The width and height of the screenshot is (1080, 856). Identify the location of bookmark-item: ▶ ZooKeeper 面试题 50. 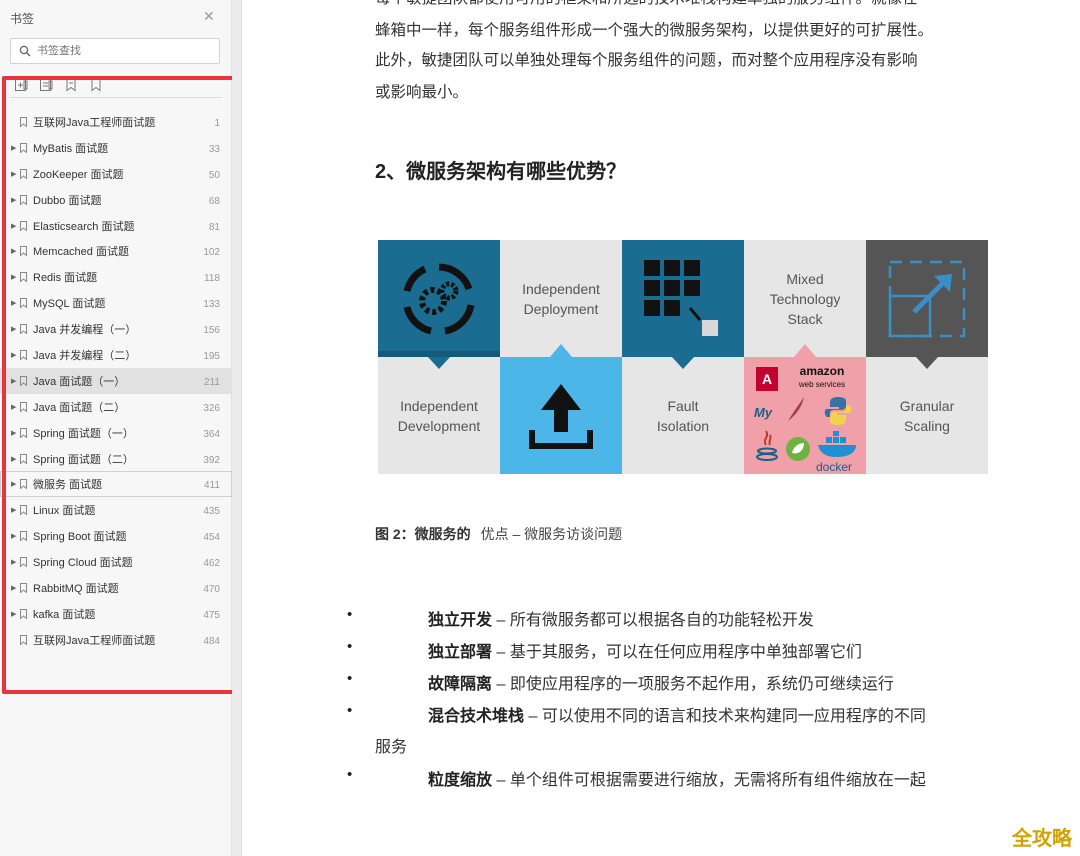
(116, 174).